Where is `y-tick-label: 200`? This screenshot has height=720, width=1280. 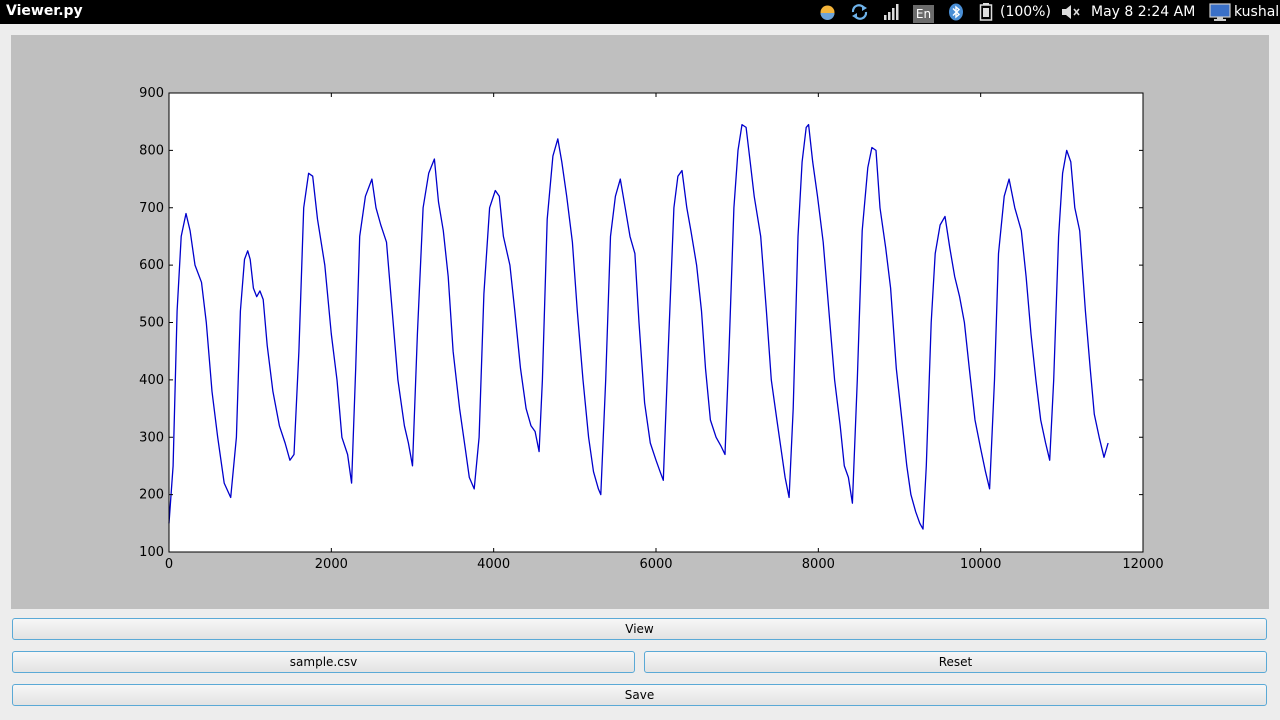 y-tick-label: 200 is located at coordinates (151, 495).